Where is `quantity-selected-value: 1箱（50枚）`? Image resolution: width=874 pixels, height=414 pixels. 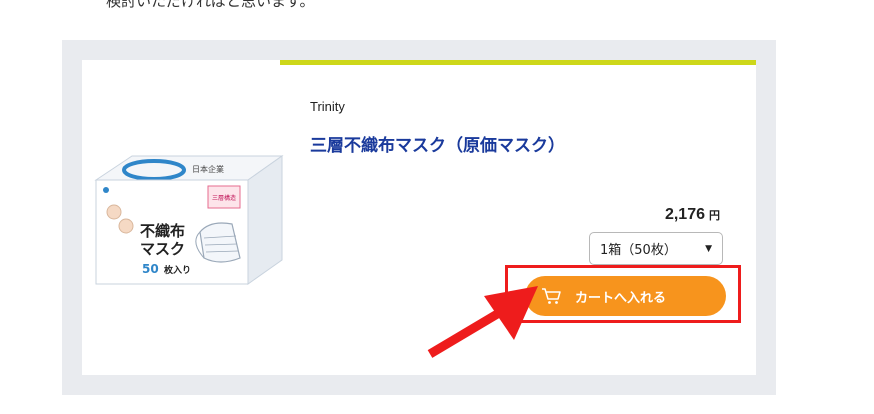
quantity-selected-value: 1箱（50枚） is located at coordinates (638, 250).